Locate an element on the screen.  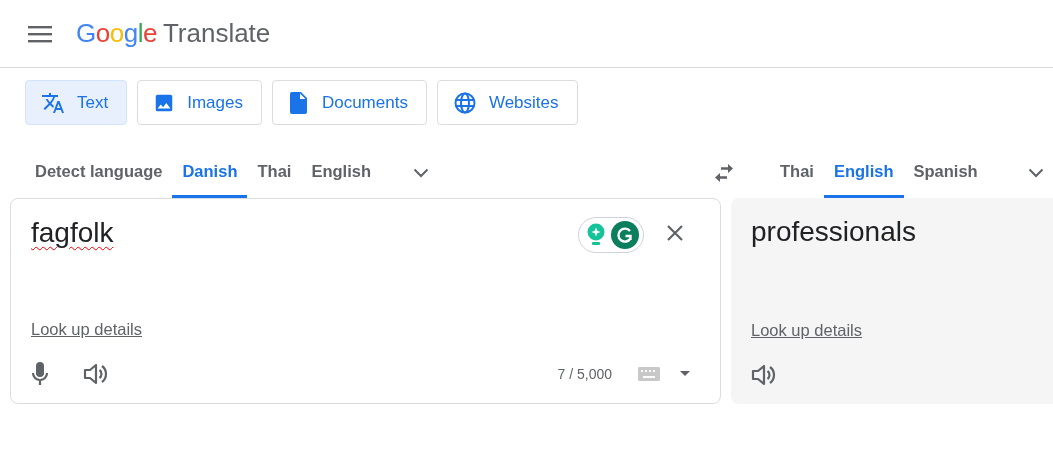
microphone-icon is located at coordinates (40, 374).